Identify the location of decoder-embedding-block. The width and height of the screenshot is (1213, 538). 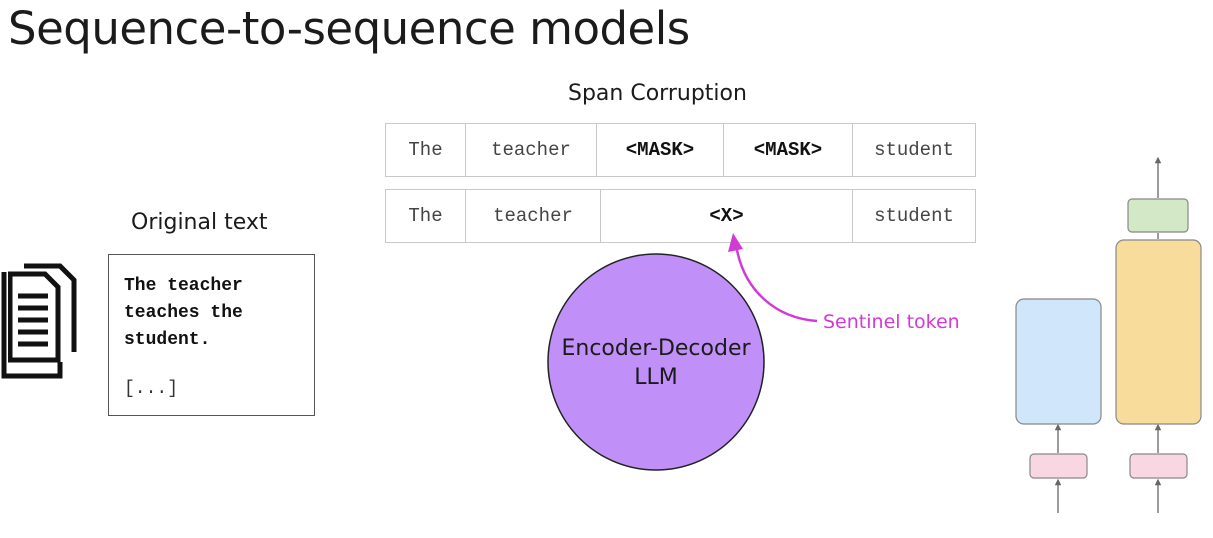
(1158, 466).